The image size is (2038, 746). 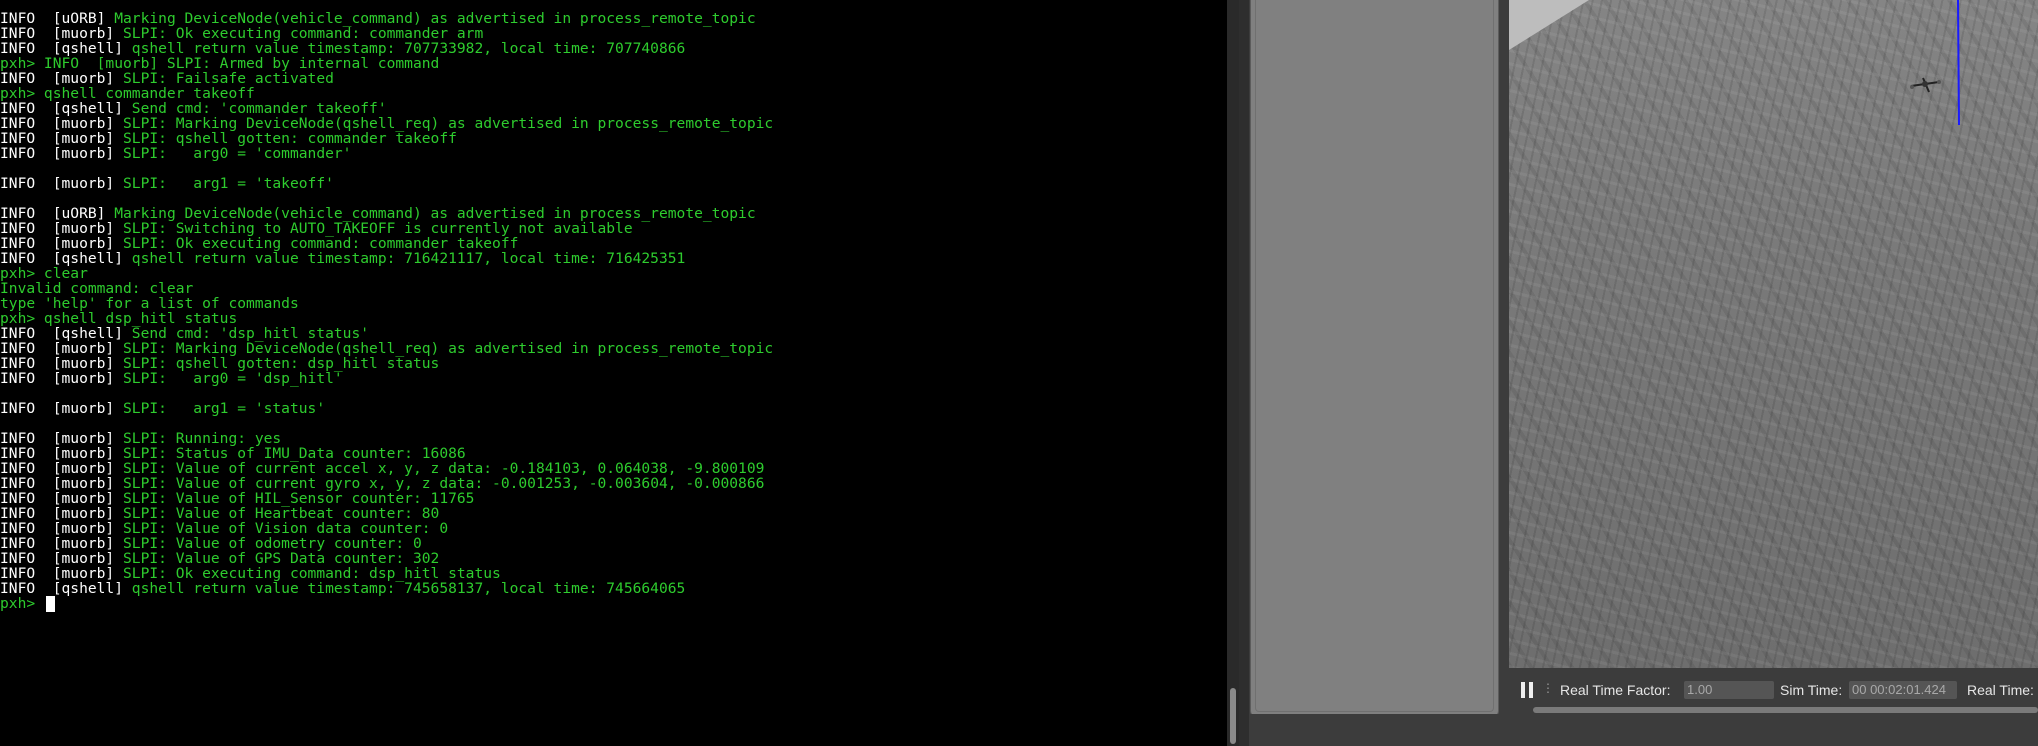 I want to click on sim-time-label: Sim Time:, so click(x=1811, y=690).